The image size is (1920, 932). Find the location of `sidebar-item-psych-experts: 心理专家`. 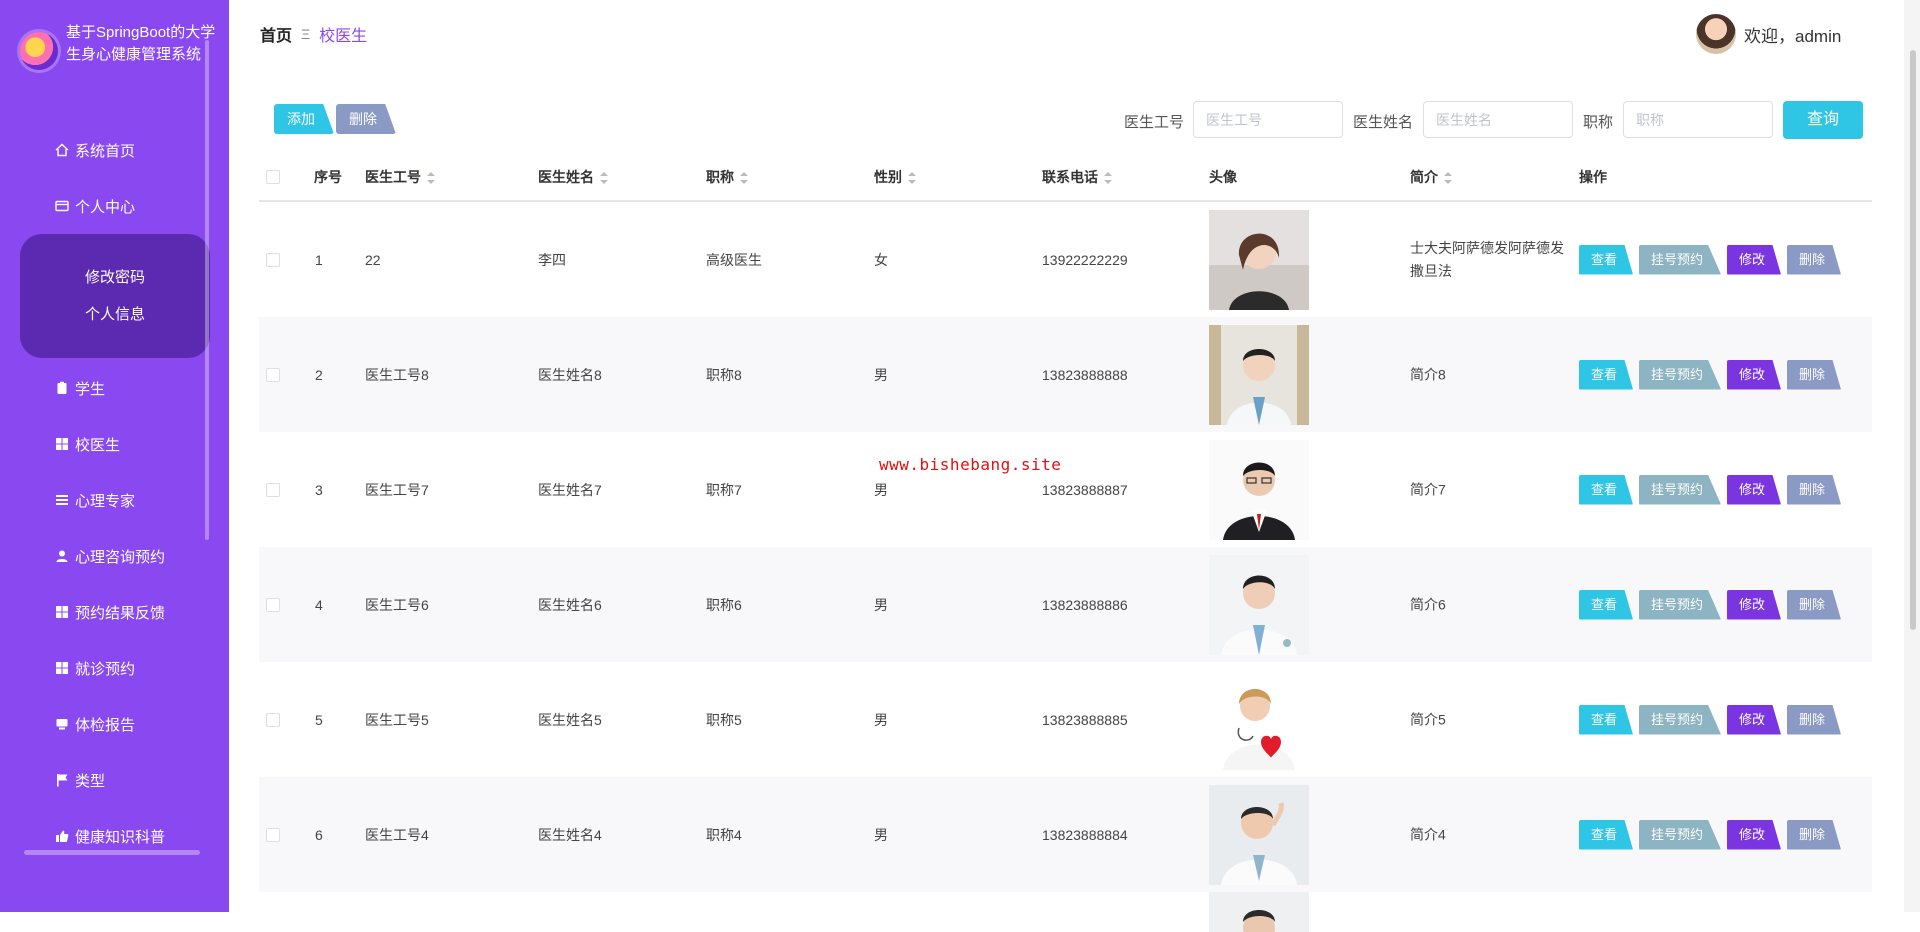

sidebar-item-psych-experts: 心理专家 is located at coordinates (105, 500).